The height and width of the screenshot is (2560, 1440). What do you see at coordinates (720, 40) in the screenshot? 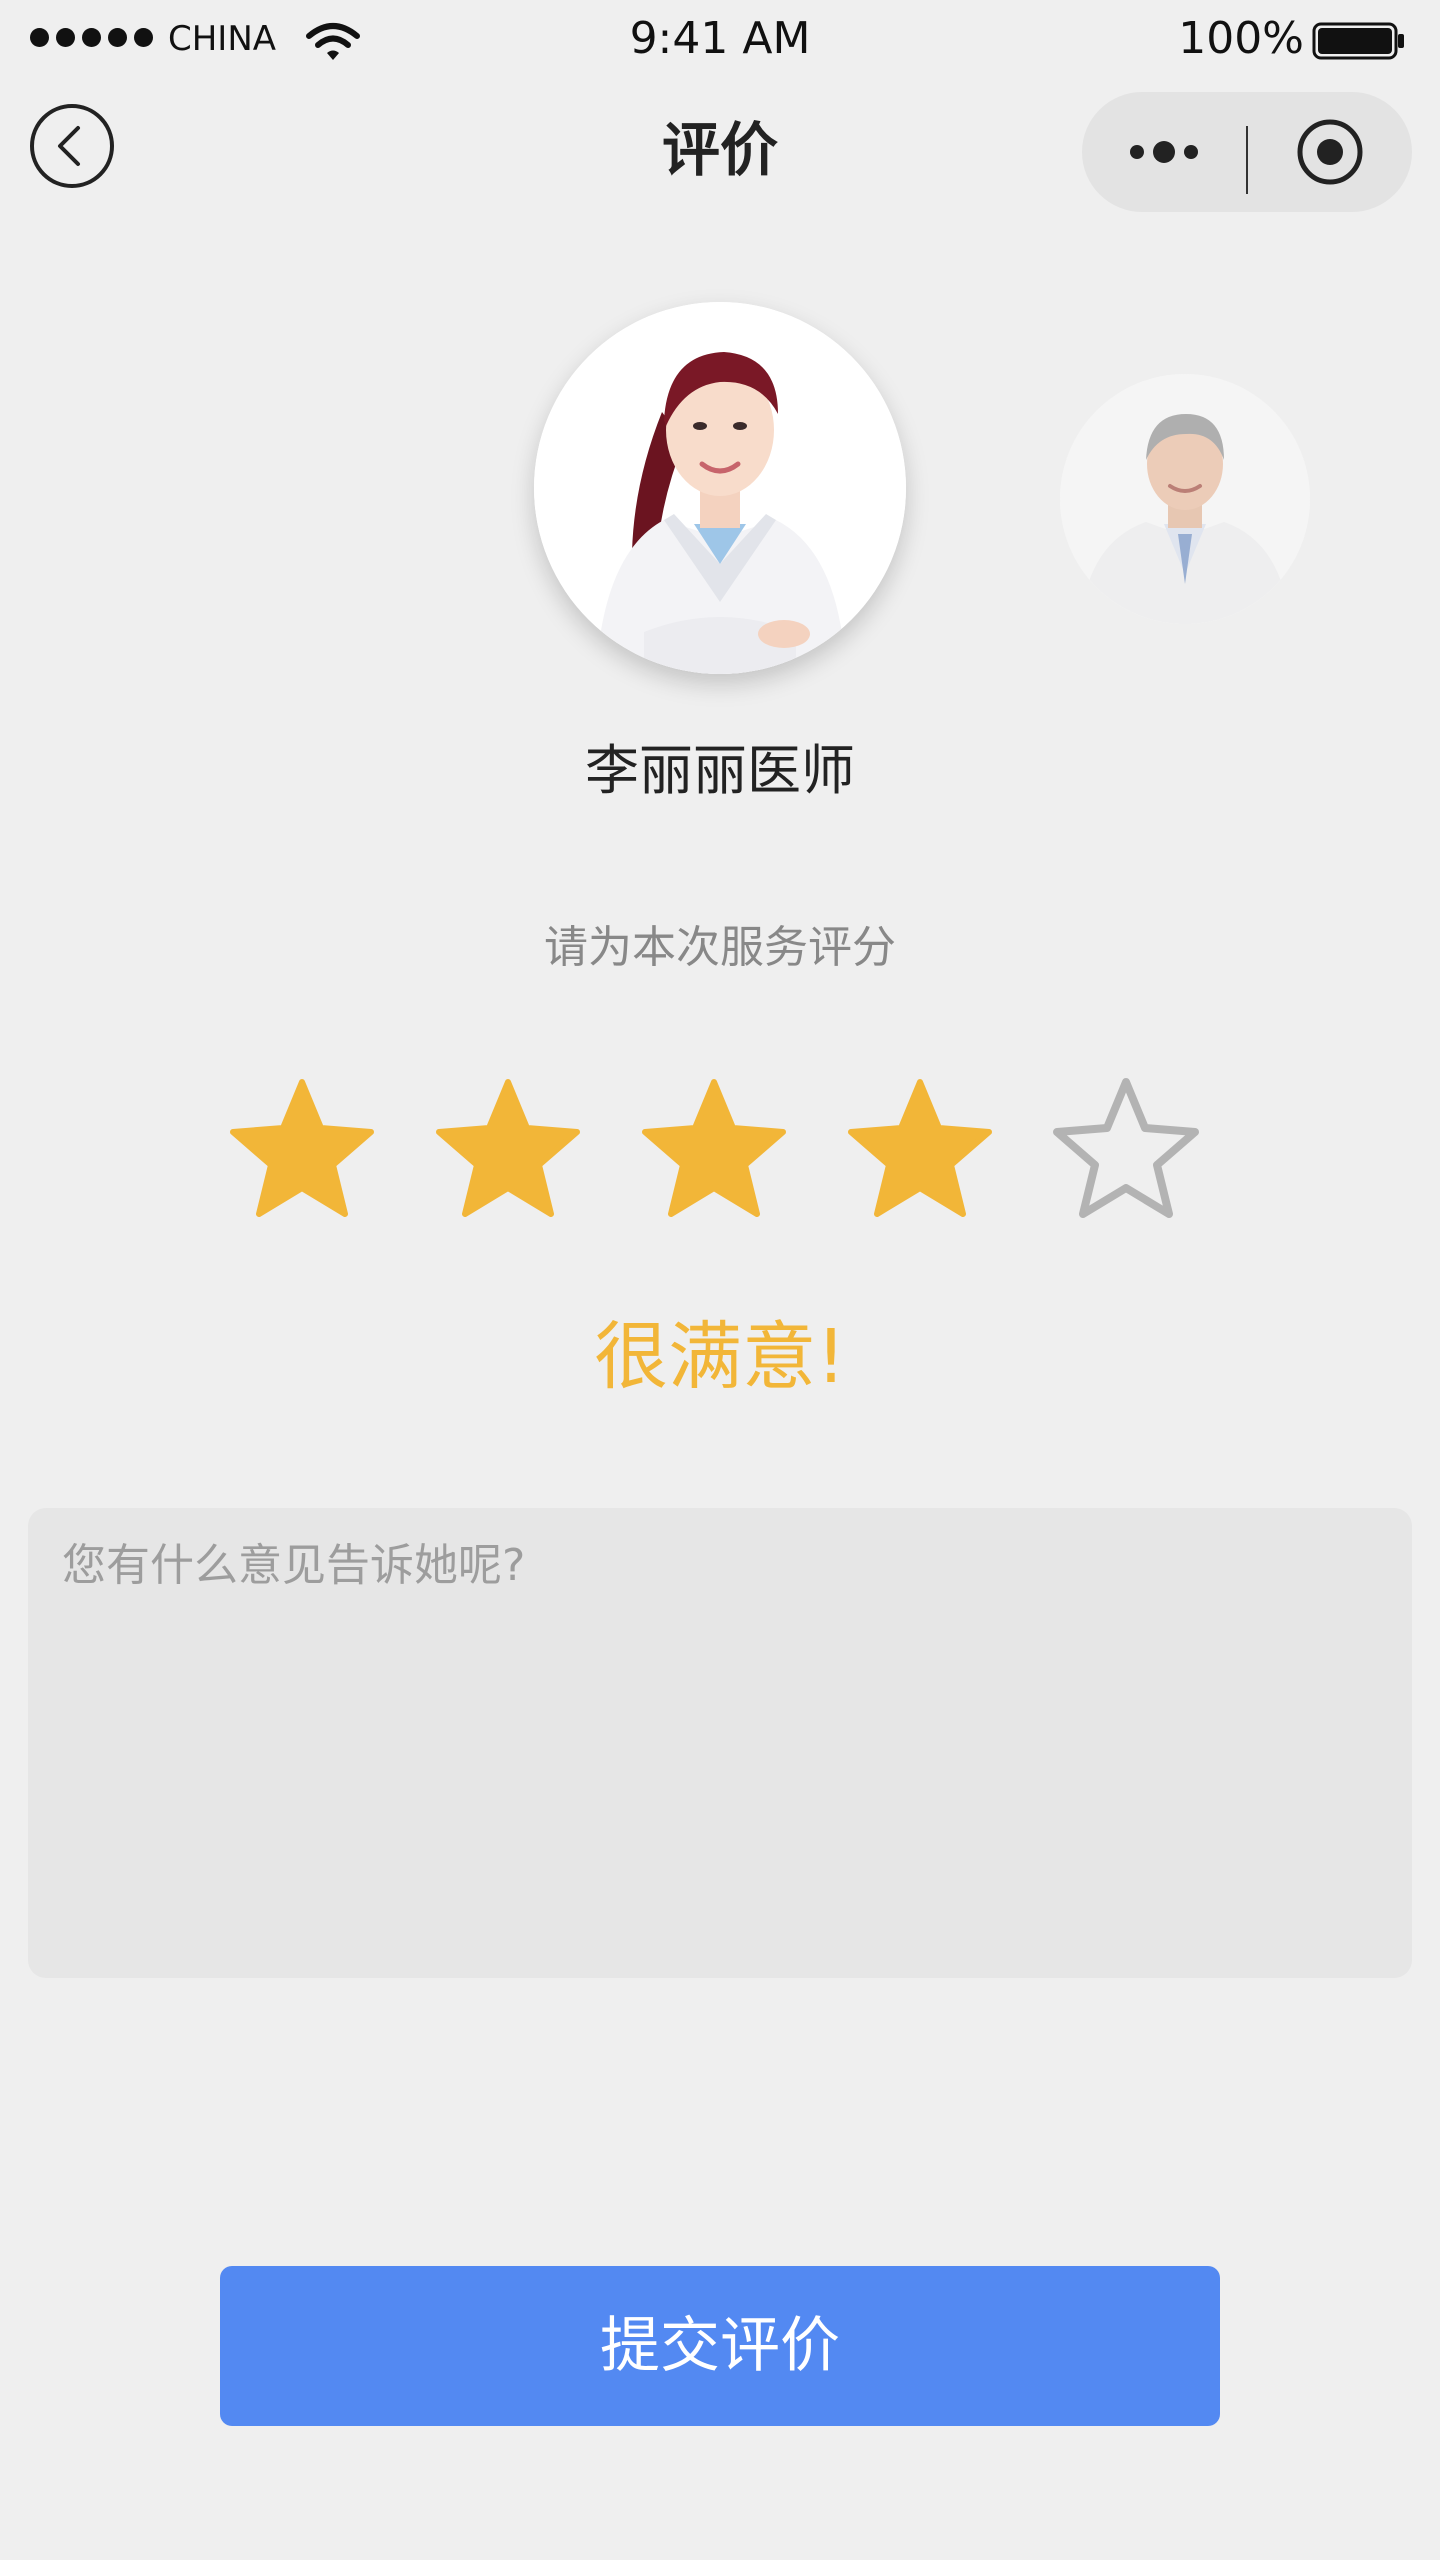
I see `status-bar: CHINA 9:41 AM 100%` at bounding box center [720, 40].